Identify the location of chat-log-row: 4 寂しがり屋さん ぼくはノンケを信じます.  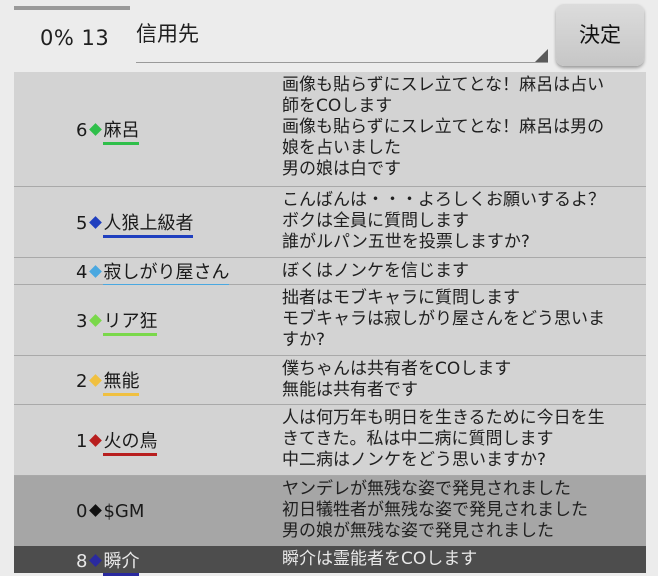
(330, 272).